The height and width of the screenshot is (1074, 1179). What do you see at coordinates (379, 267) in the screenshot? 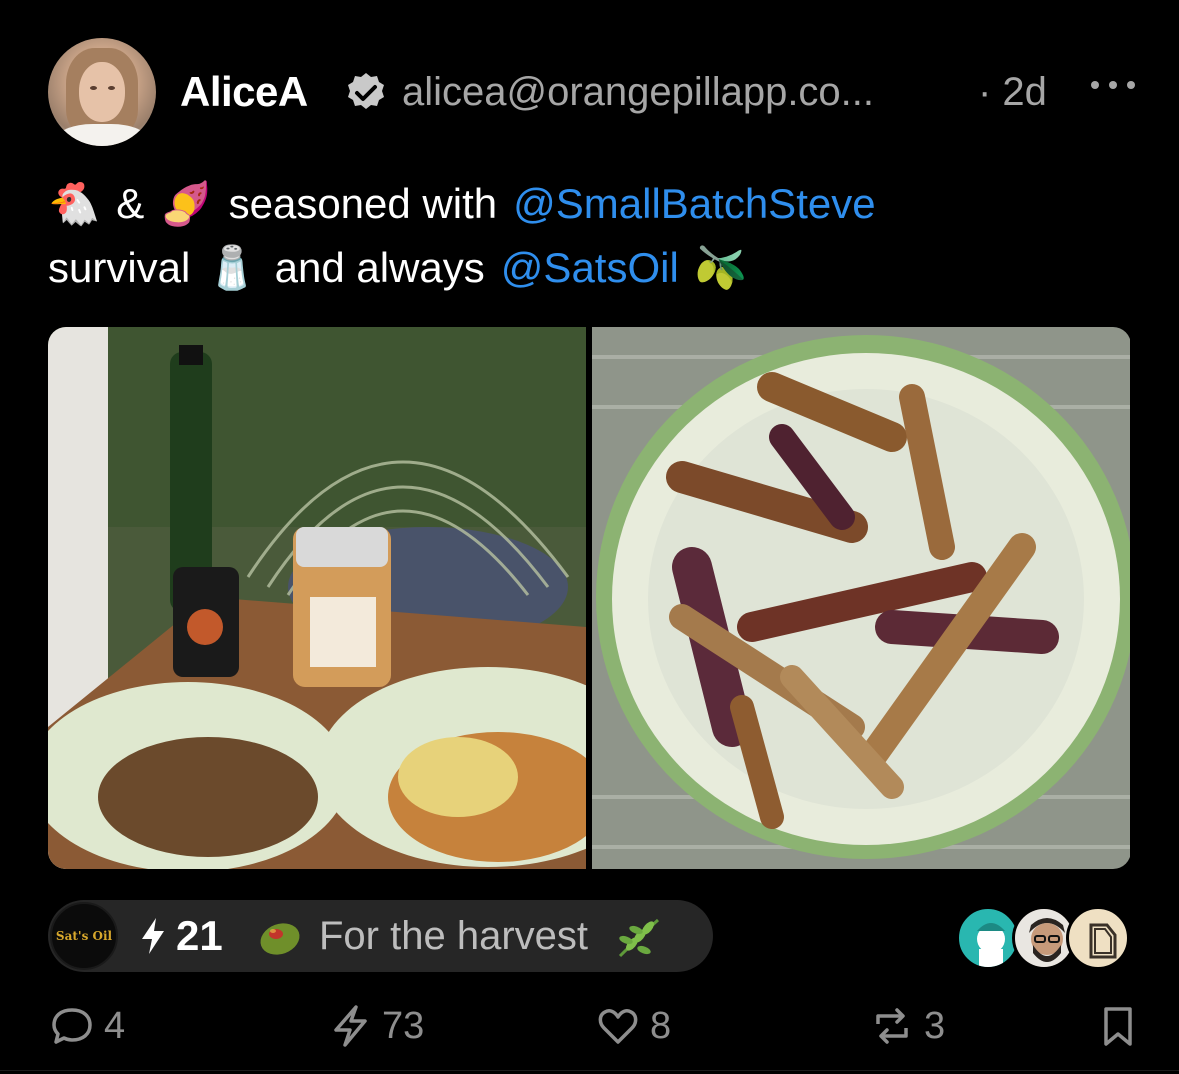
I see `content-text-3: and always` at bounding box center [379, 267].